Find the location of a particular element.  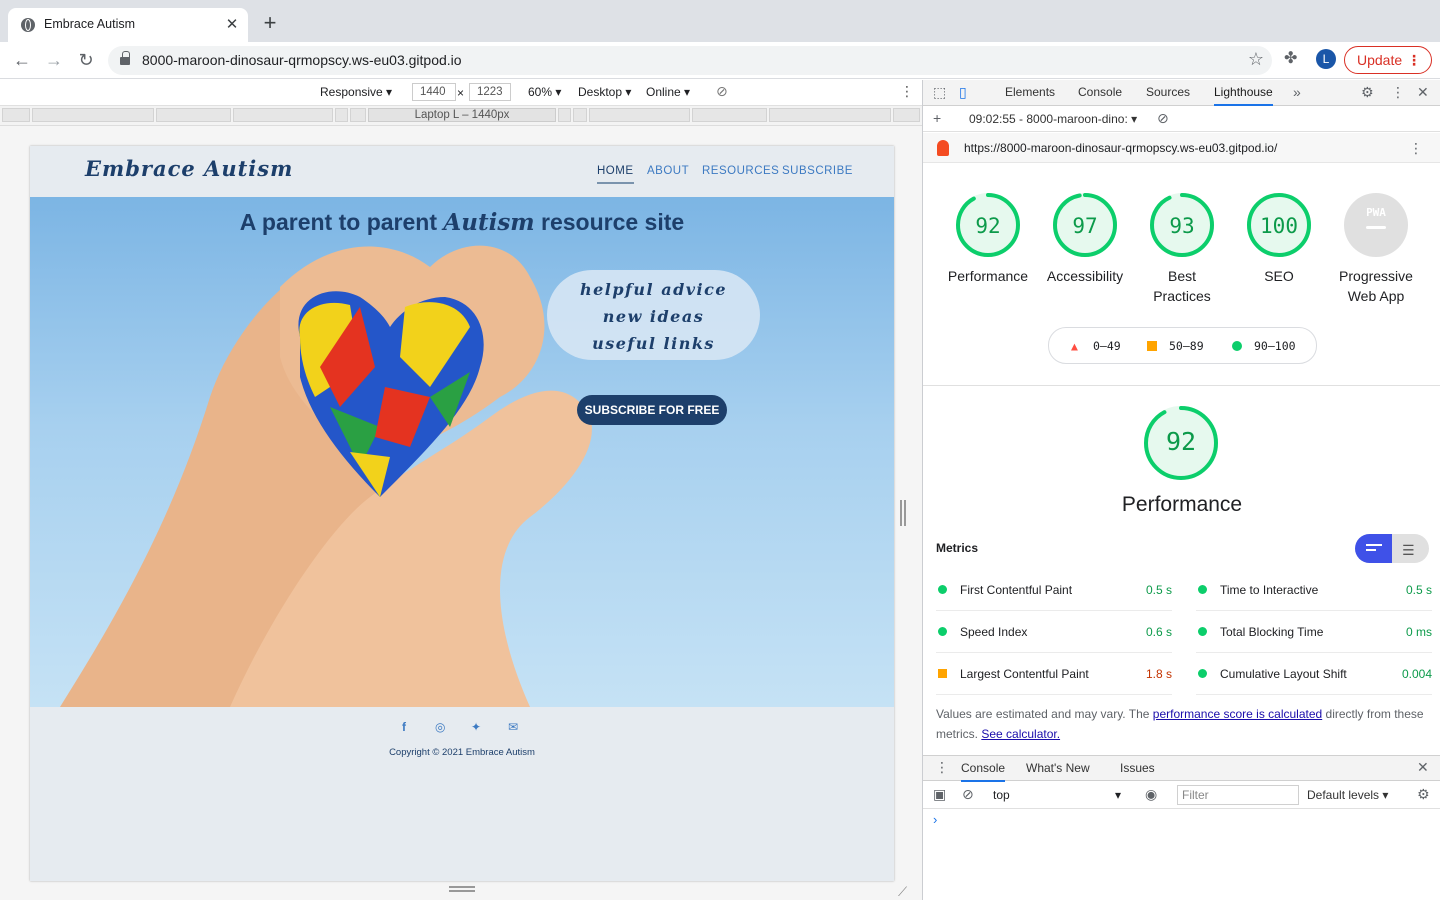

hero-title-part: A parent to parent is located at coordinates (341, 222).